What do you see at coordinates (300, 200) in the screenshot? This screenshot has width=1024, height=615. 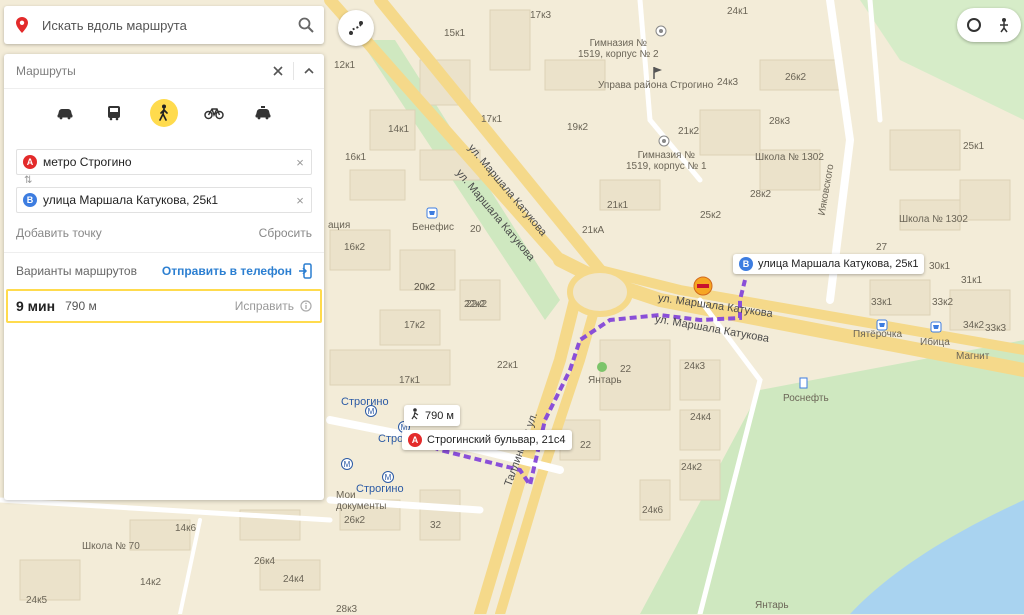 I see `clear-point-b-button: ×` at bounding box center [300, 200].